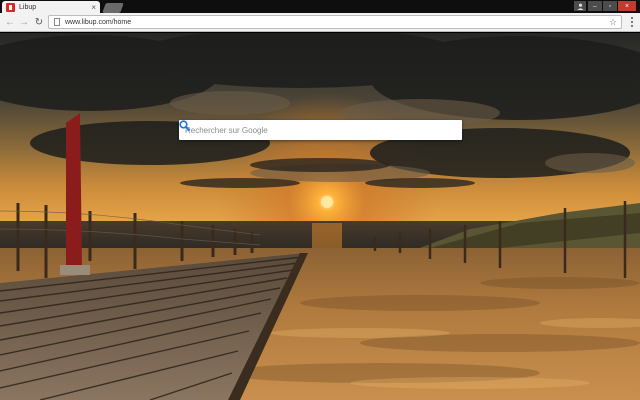 Image resolution: width=640 pixels, height=400 pixels. What do you see at coordinates (310, 130) in the screenshot?
I see `search-input` at bounding box center [310, 130].